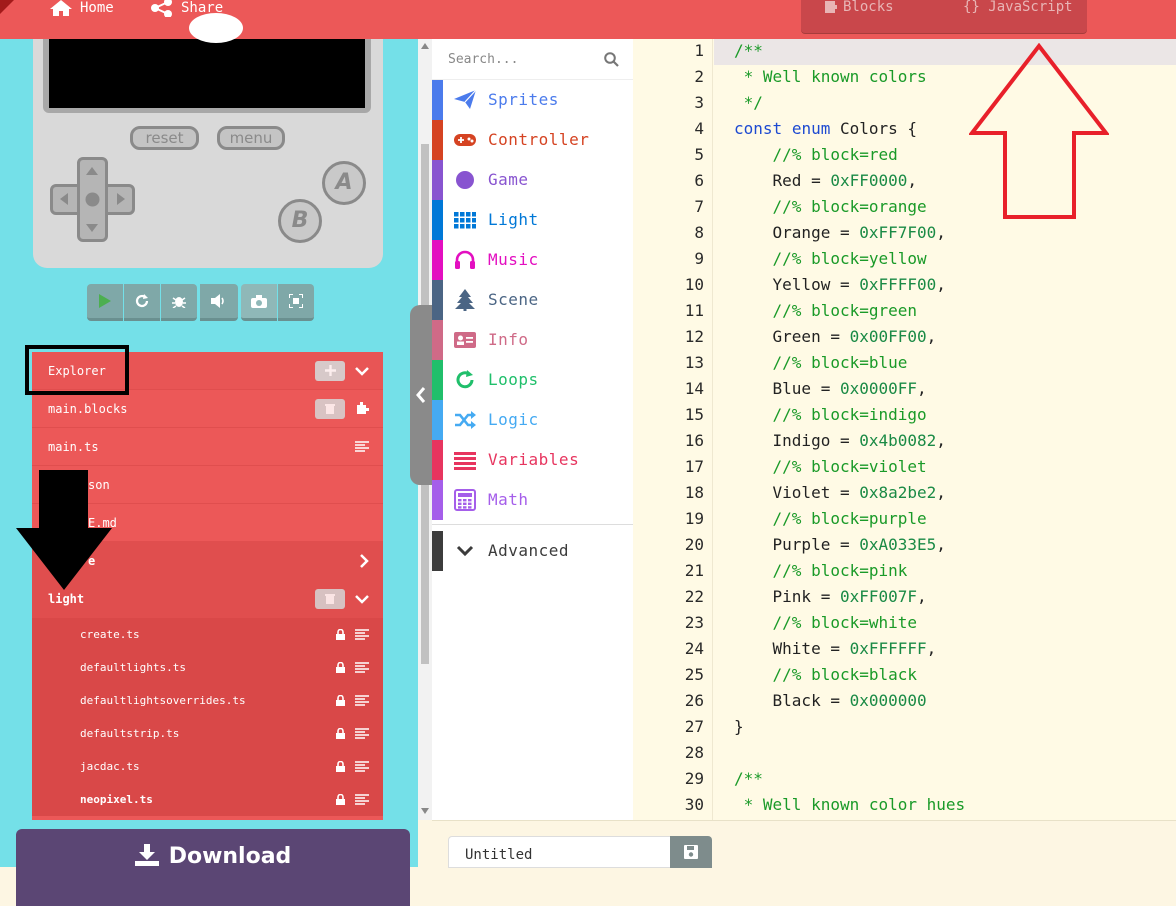  I want to click on code-line: Yellow = 0xFFFF00,, so click(840, 284).